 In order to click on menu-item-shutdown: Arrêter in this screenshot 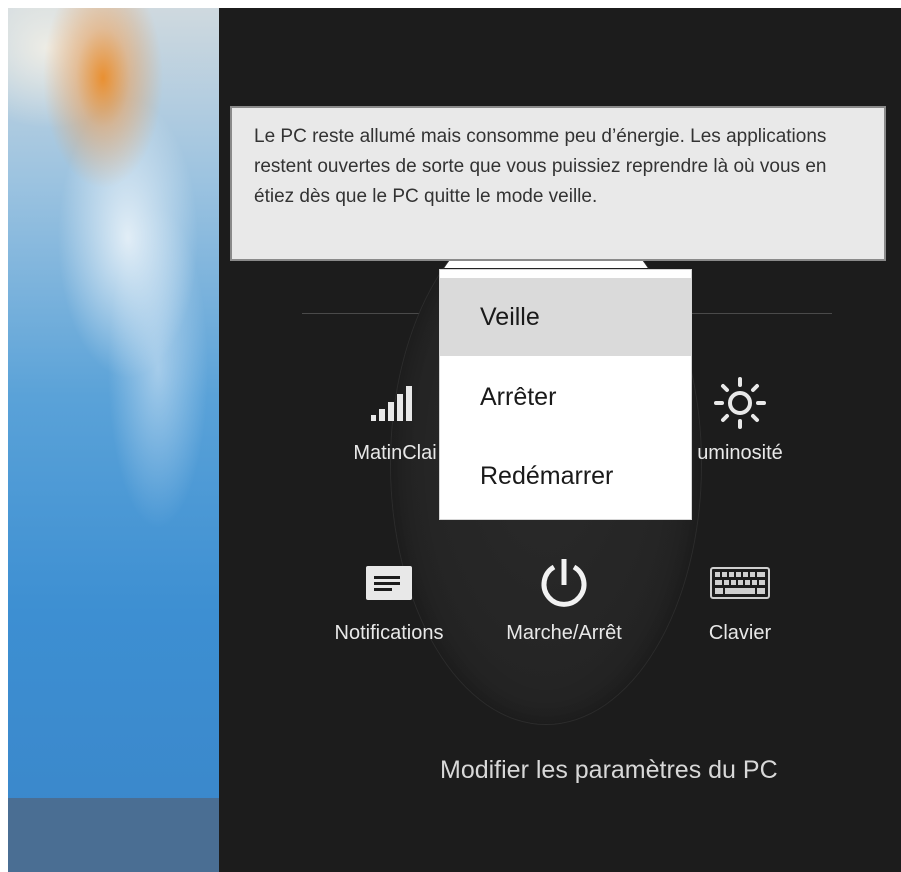, I will do `click(565, 397)`.